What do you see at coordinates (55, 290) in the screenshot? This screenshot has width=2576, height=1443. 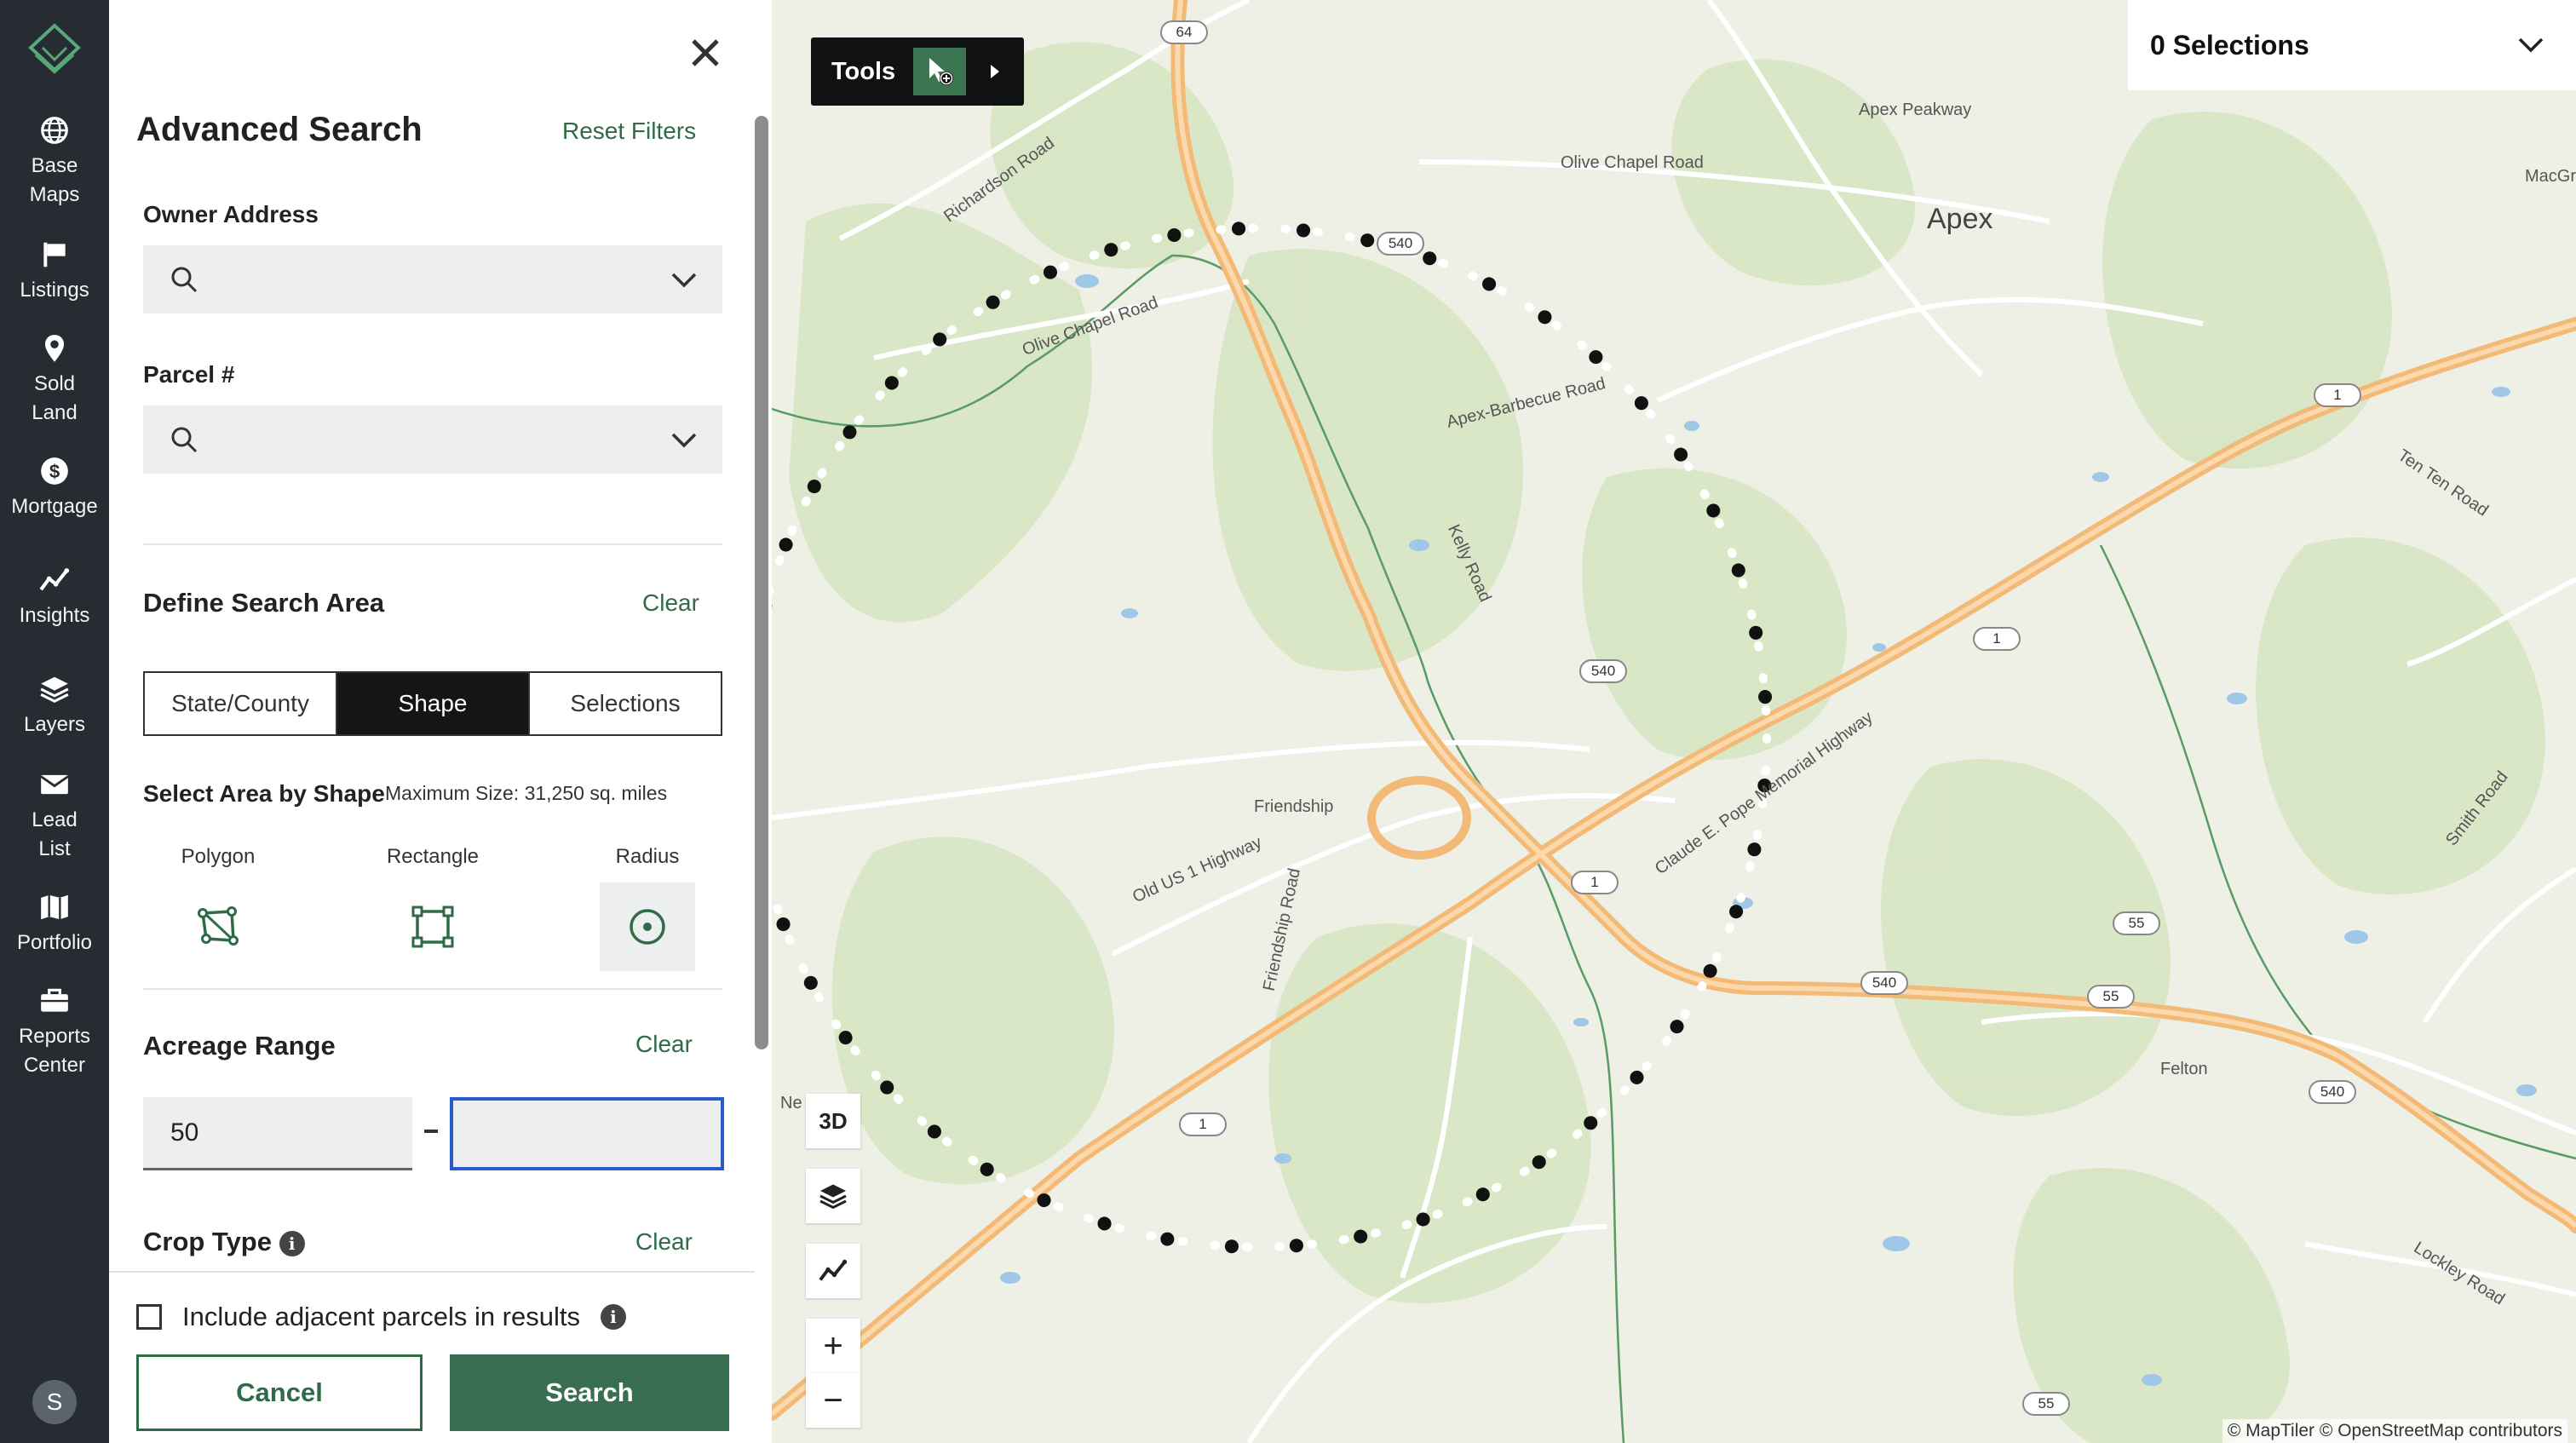 I see `nav-label: Listings` at bounding box center [55, 290].